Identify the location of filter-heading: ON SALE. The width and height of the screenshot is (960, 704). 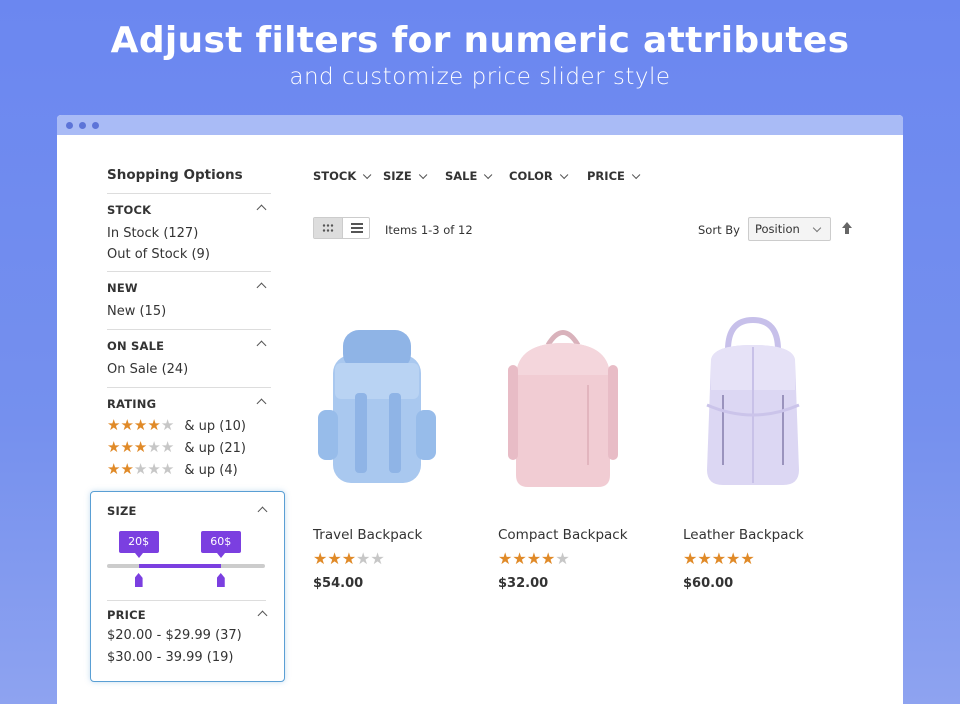
(135, 346).